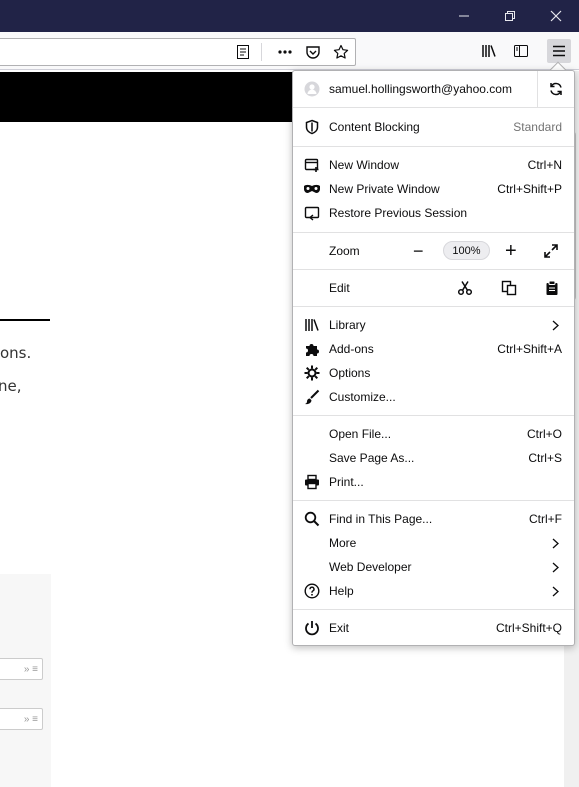  Describe the element at coordinates (544, 165) in the screenshot. I see `new-window-shortcut: Ctrl+N` at that location.